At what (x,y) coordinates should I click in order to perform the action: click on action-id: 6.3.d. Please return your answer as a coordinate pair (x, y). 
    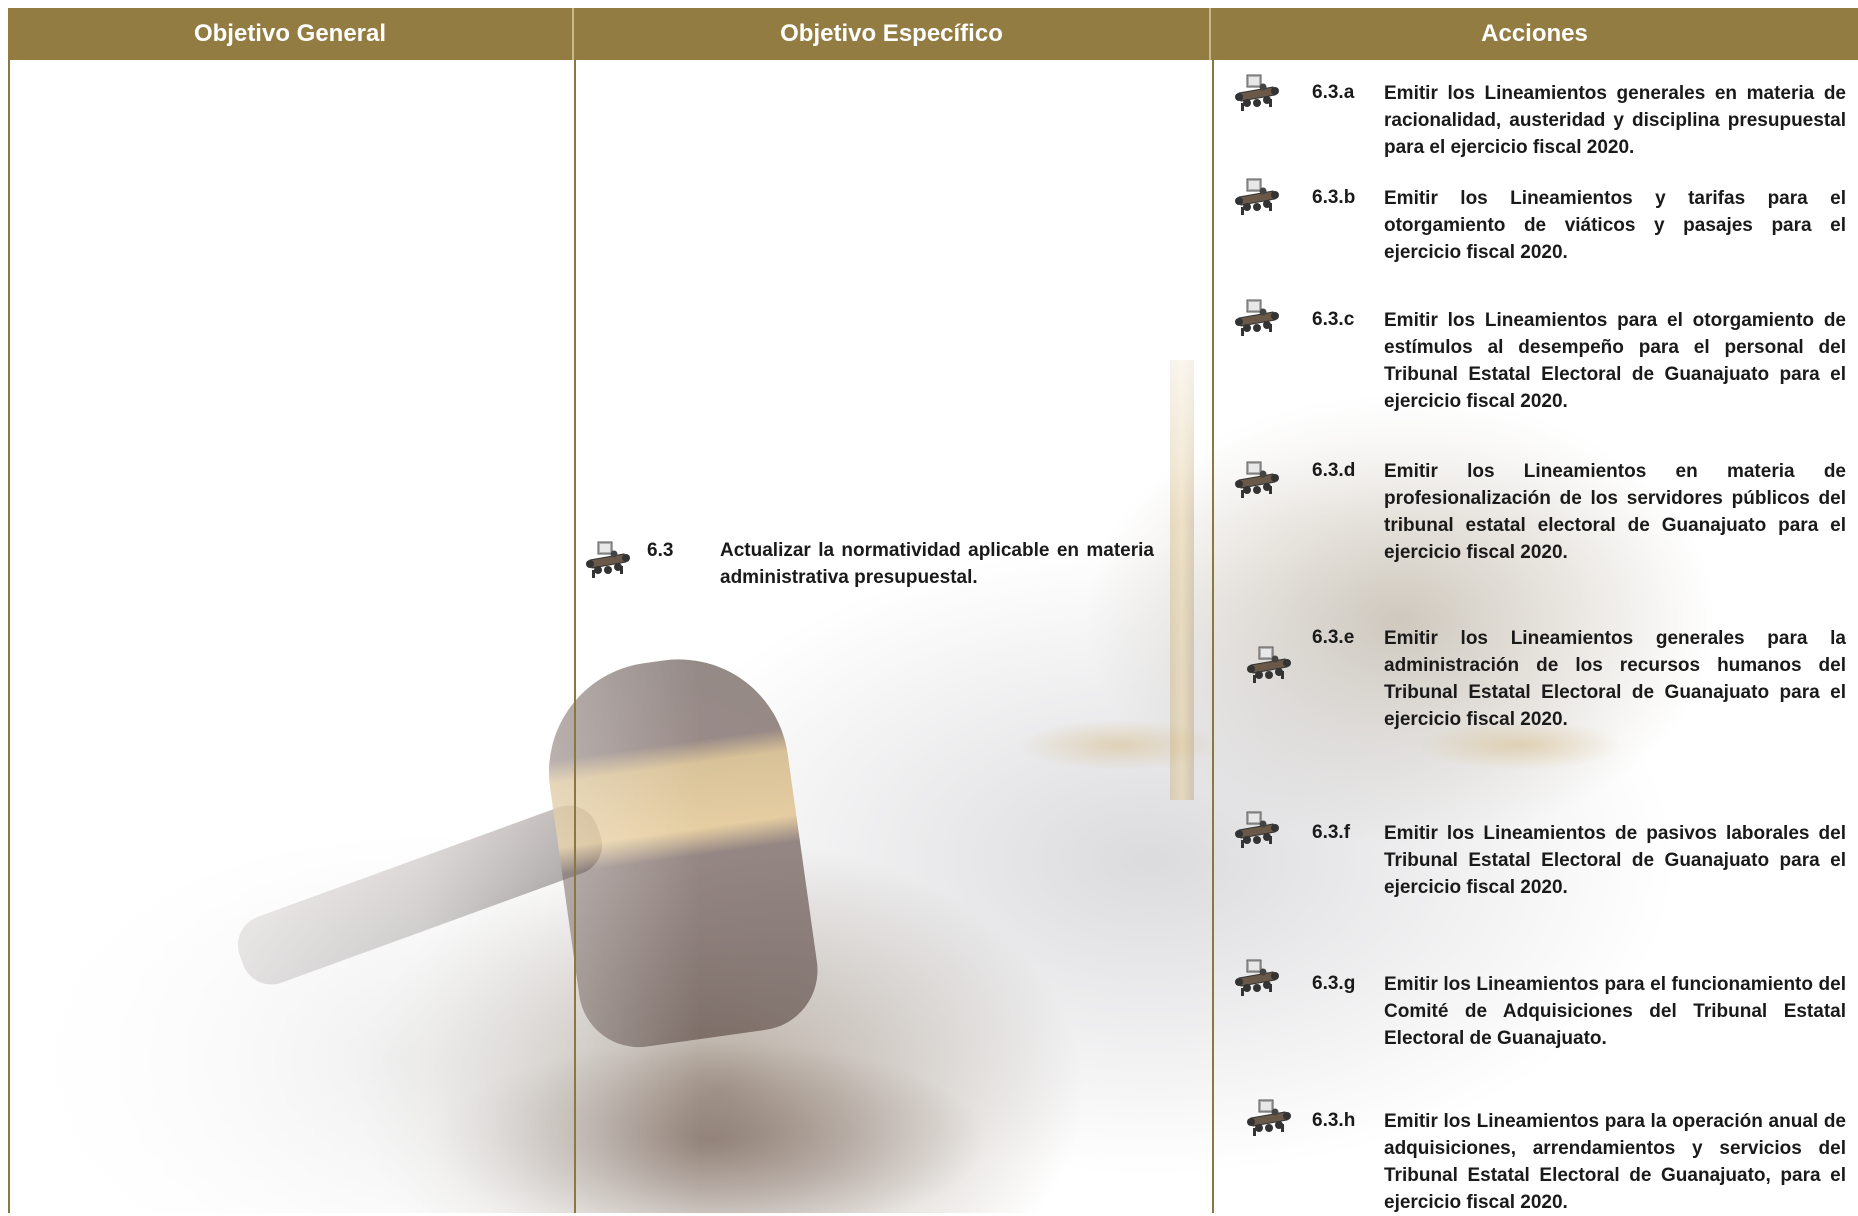
    Looking at the image, I should click on (1334, 470).